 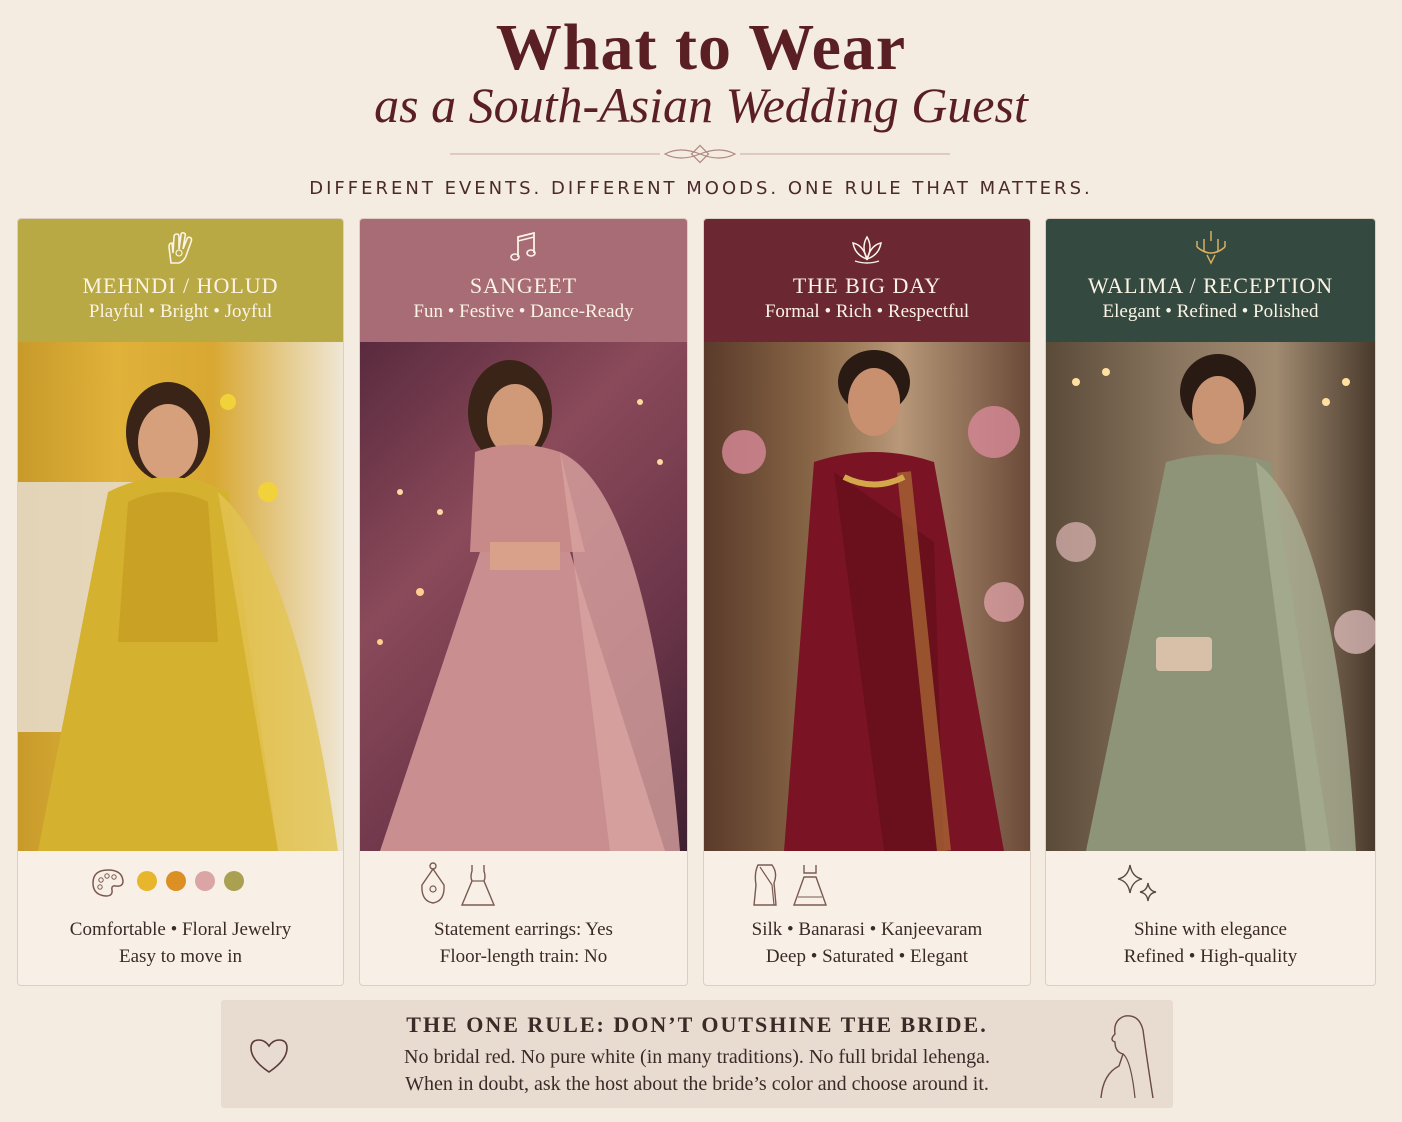 What do you see at coordinates (180, 285) in the screenshot?
I see `card-title: MEHNDI / HOLUD` at bounding box center [180, 285].